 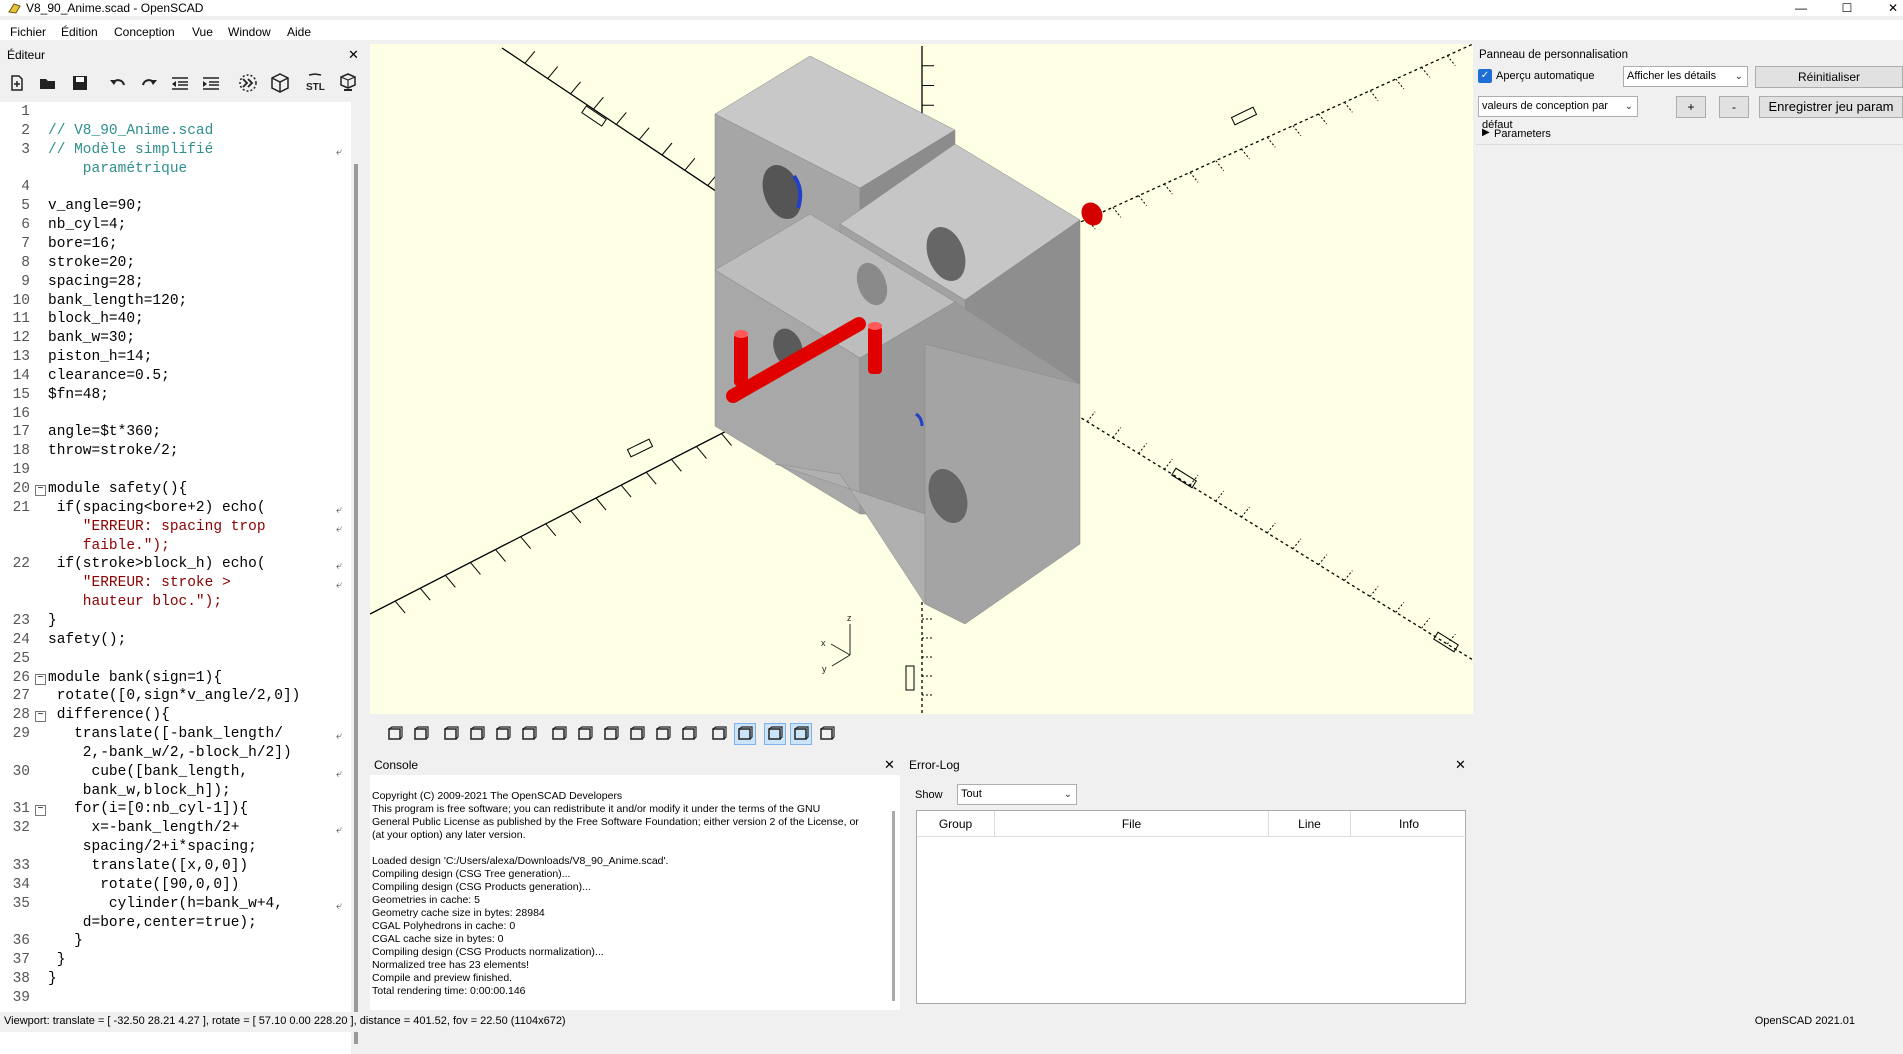 What do you see at coordinates (444, 926) in the screenshot?
I see `console-line: CGAL Polyhedrons in cache: 0` at bounding box center [444, 926].